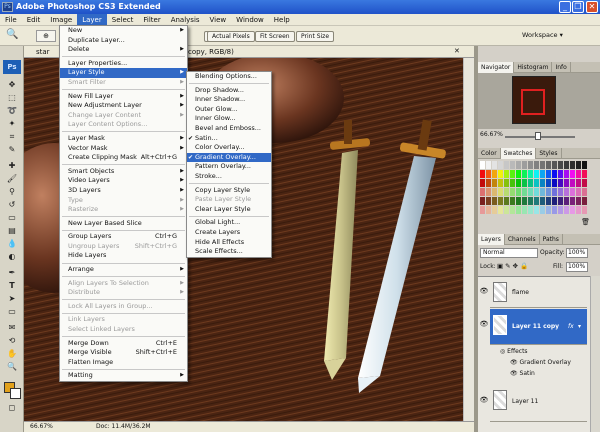 The height and width of the screenshot is (432, 600). I want to click on workspace-menu: Workspace ▾, so click(542, 35).